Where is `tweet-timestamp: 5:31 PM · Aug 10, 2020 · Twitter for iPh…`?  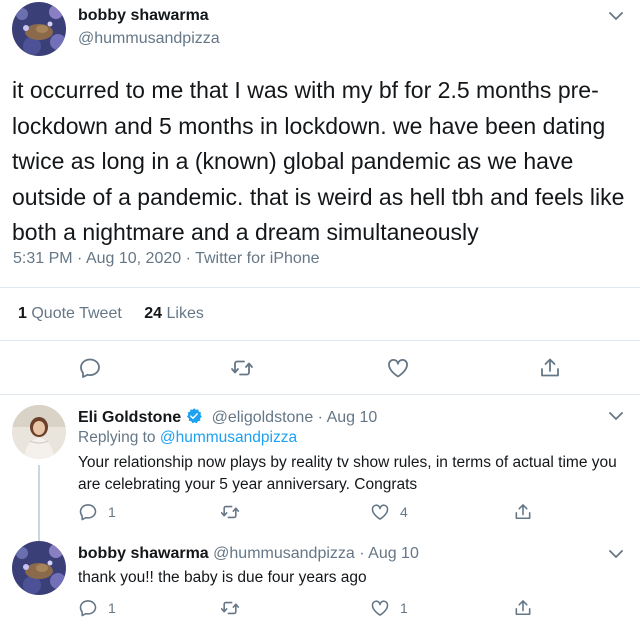 tweet-timestamp: 5:31 PM · Aug 10, 2020 · Twitter for iPh… is located at coordinates (166, 259).